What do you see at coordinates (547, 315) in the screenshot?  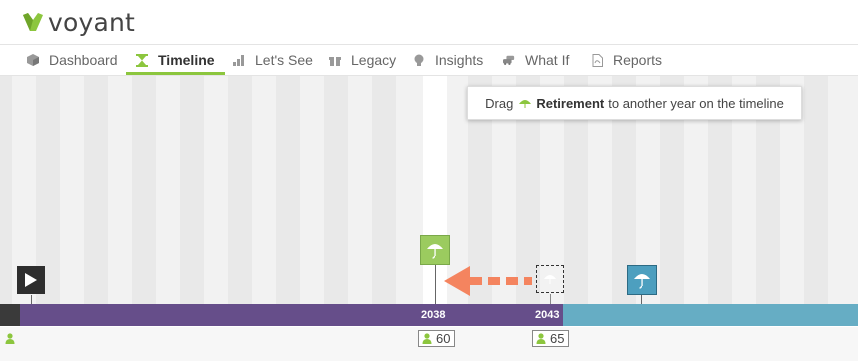 I see `year-label-2043: 2043` at bounding box center [547, 315].